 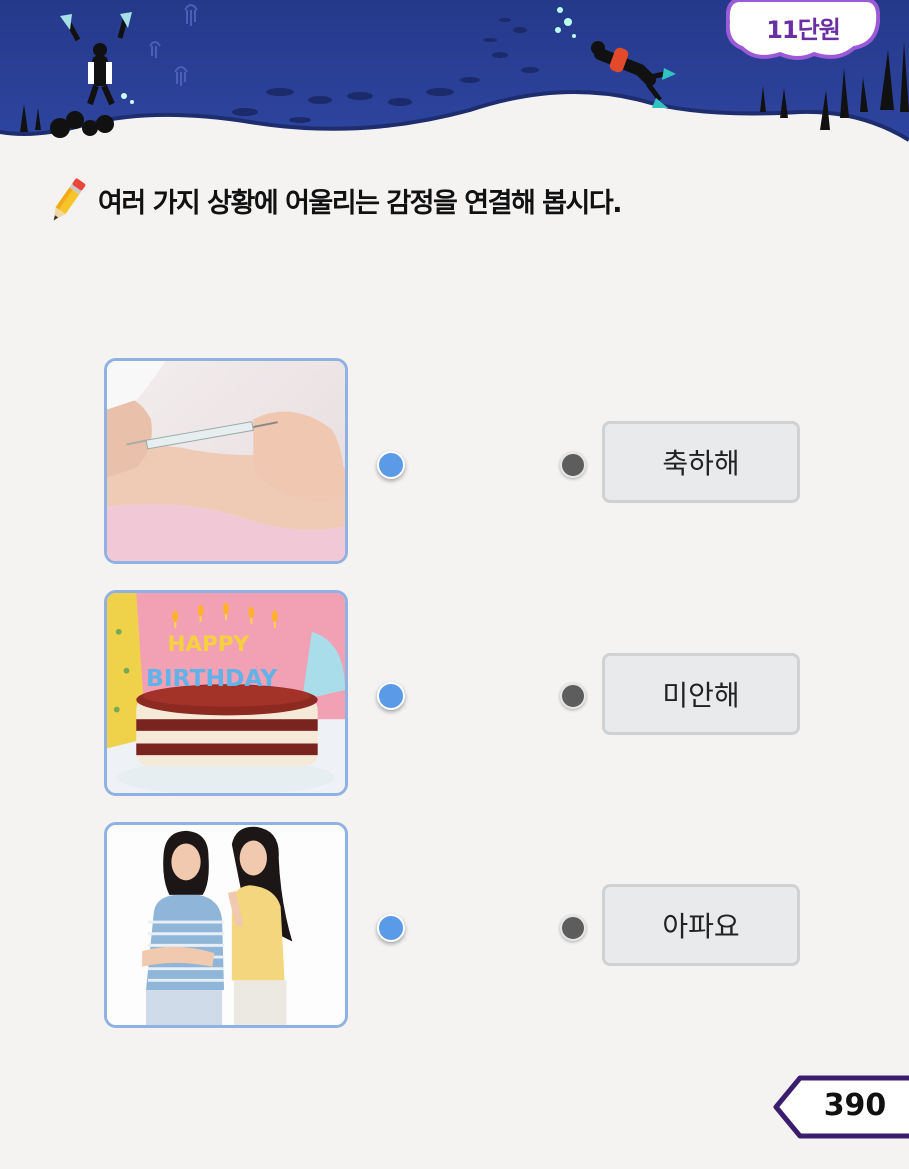 I want to click on pencil-icon, so click(x=69, y=199).